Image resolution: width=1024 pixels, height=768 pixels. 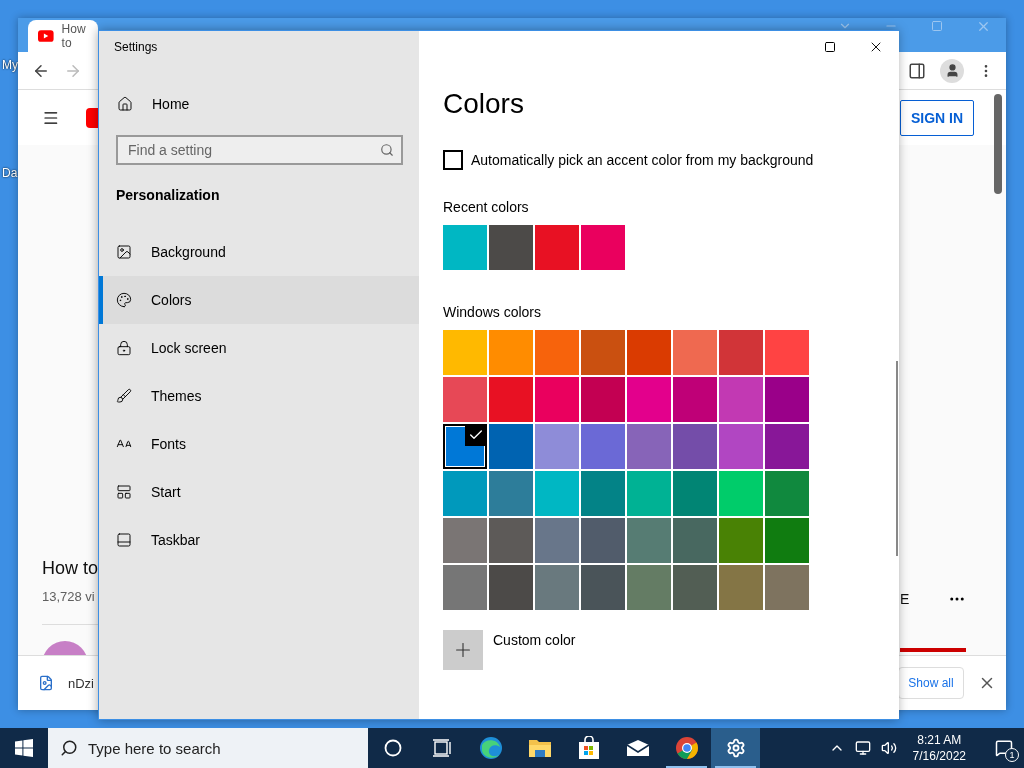 What do you see at coordinates (259, 104) in the screenshot?
I see `home-link: Home` at bounding box center [259, 104].